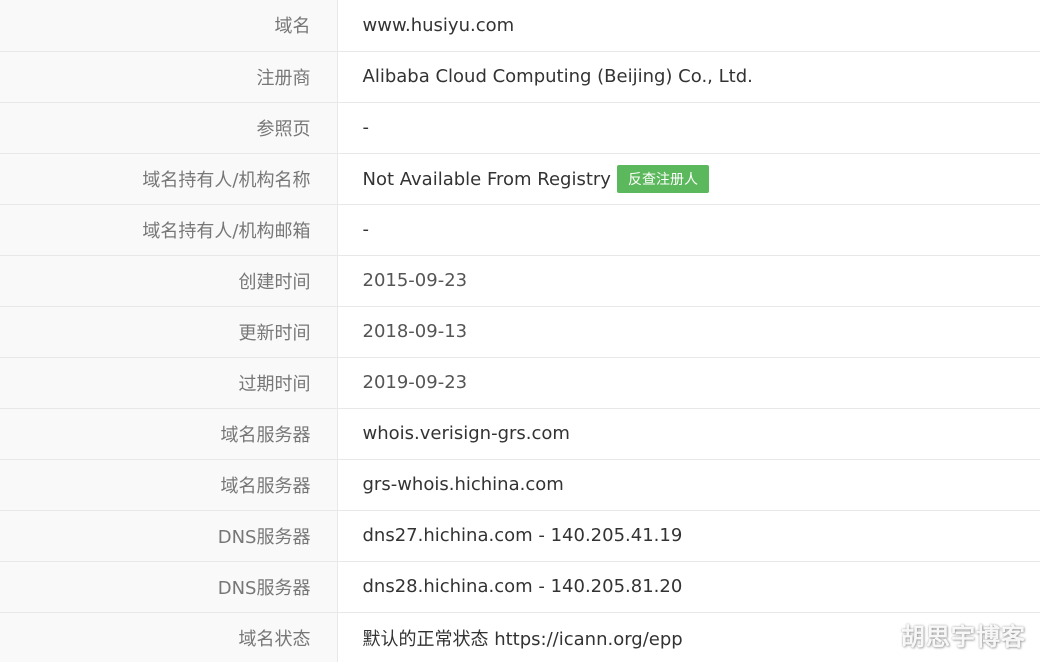 The height and width of the screenshot is (662, 1040). I want to click on row-value-cell: Not Available From Registry 反查注册人, so click(688, 179).